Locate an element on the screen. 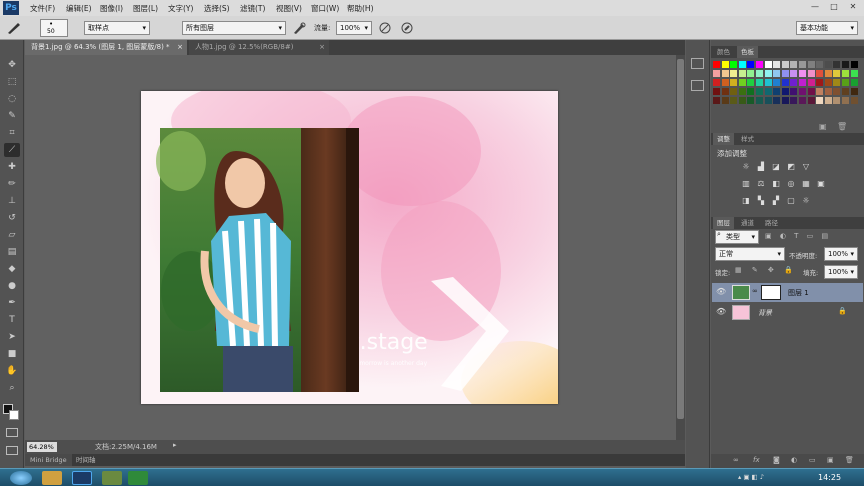  tab-paths: 路径 is located at coordinates (771, 223).